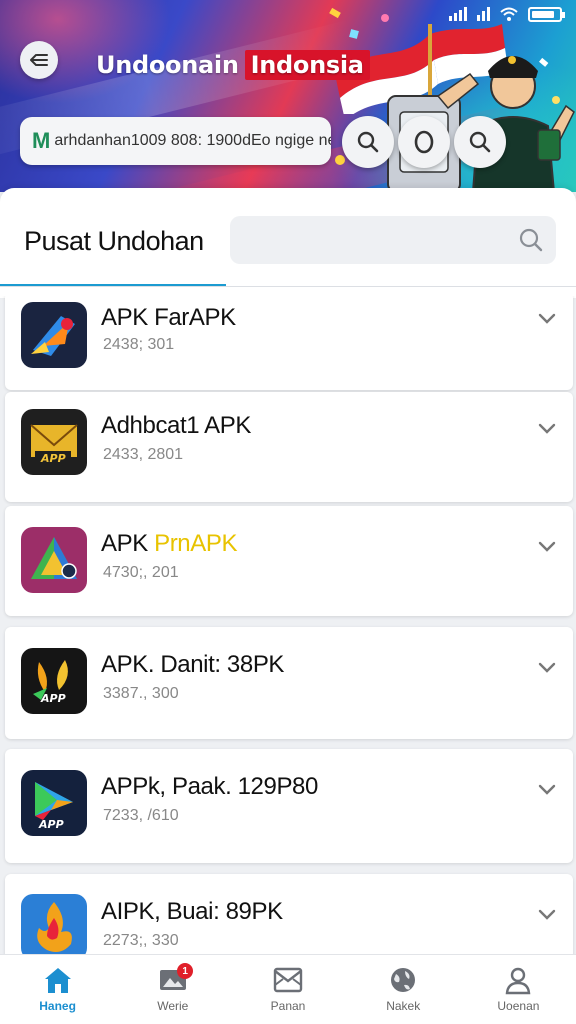 This screenshot has width=576, height=1024. I want to click on app-meta: 2273;, 330, so click(141, 940).